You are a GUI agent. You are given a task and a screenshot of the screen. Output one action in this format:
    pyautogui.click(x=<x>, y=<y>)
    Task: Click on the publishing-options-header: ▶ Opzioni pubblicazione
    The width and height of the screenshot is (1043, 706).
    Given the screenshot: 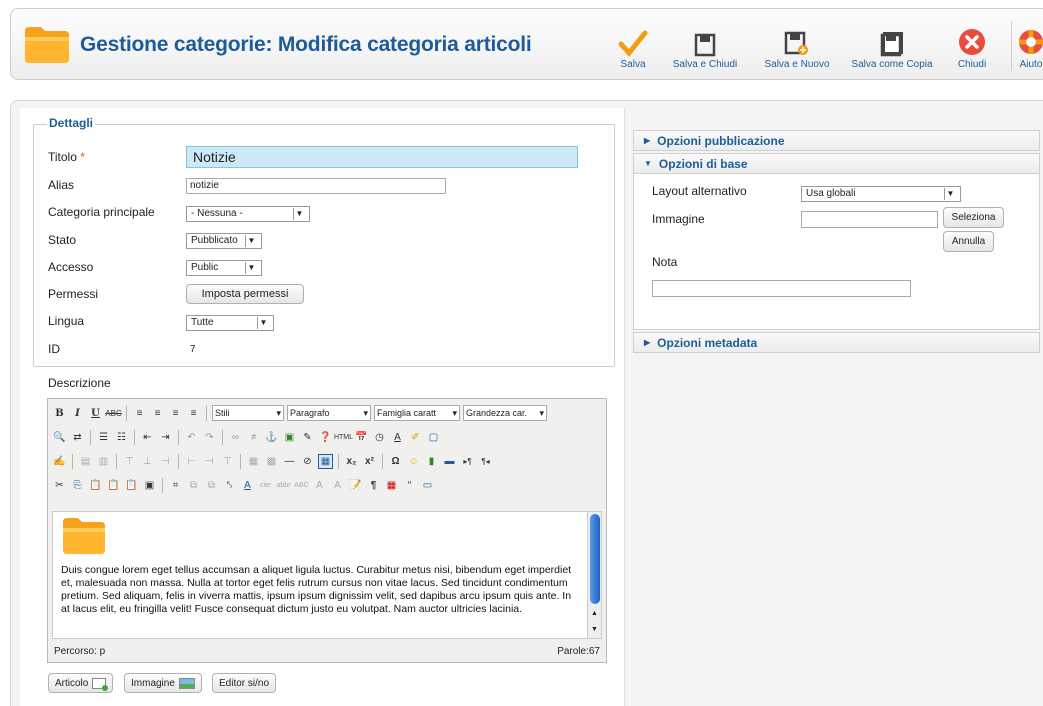 What is the action you would take?
    pyautogui.click(x=836, y=140)
    